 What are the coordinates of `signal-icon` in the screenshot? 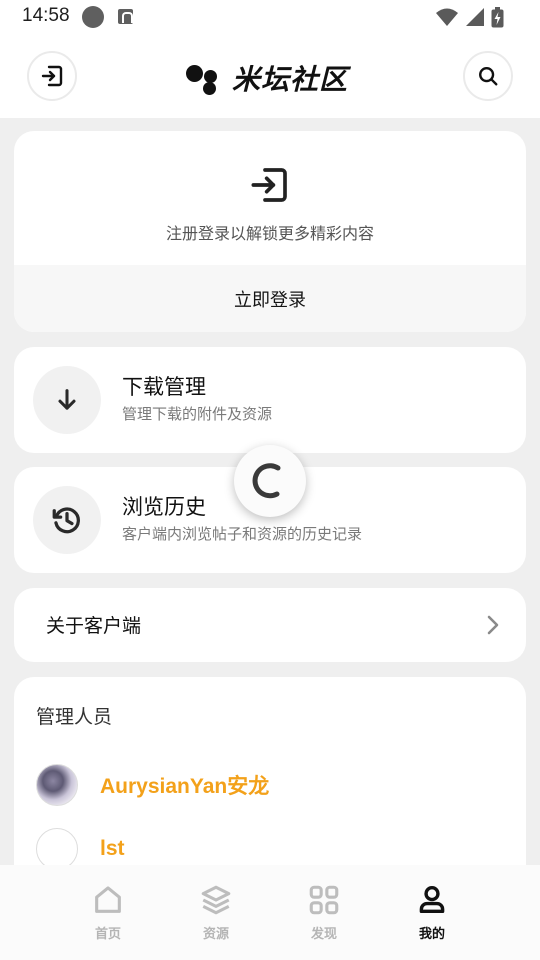 It's located at (475, 17).